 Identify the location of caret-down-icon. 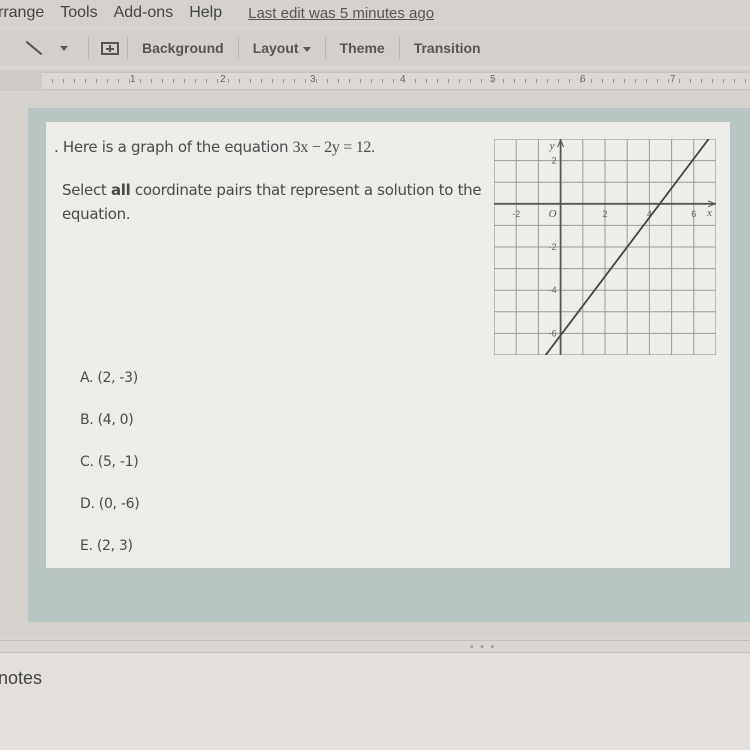
(64, 48).